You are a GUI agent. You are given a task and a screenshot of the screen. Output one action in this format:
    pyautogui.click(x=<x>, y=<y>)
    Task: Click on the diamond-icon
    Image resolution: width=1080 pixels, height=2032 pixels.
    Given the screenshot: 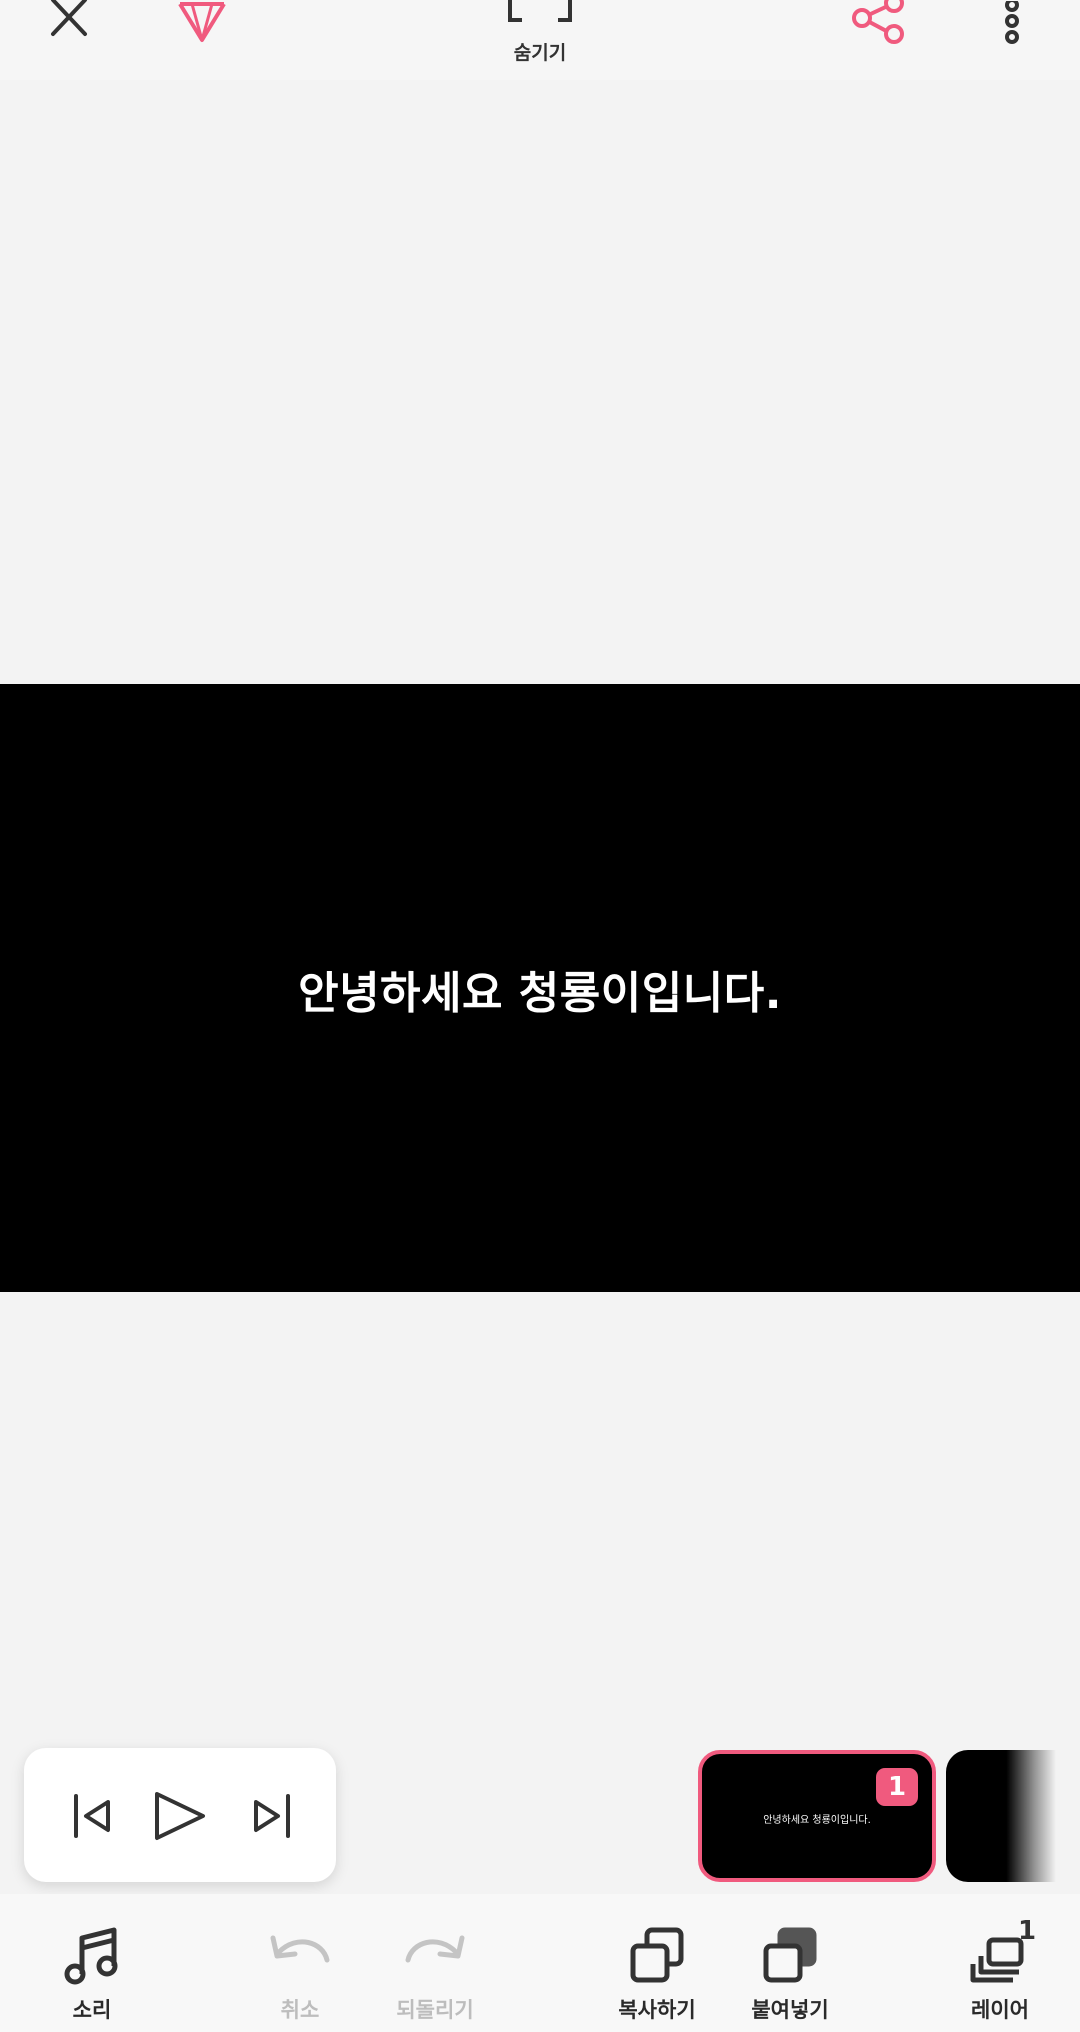 What is the action you would take?
    pyautogui.click(x=202, y=22)
    